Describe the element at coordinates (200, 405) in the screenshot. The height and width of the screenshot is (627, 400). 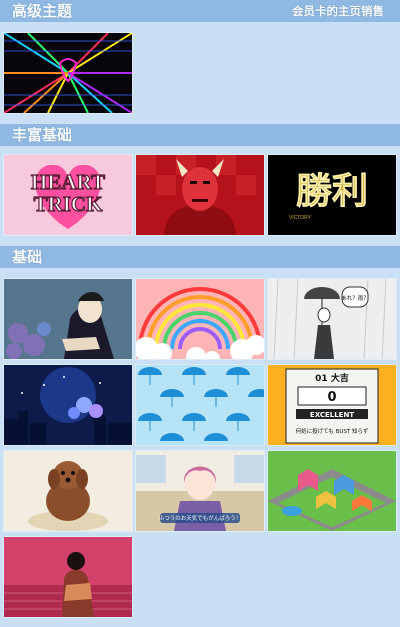
I see `theme-thumb-blue-umbrellas` at that location.